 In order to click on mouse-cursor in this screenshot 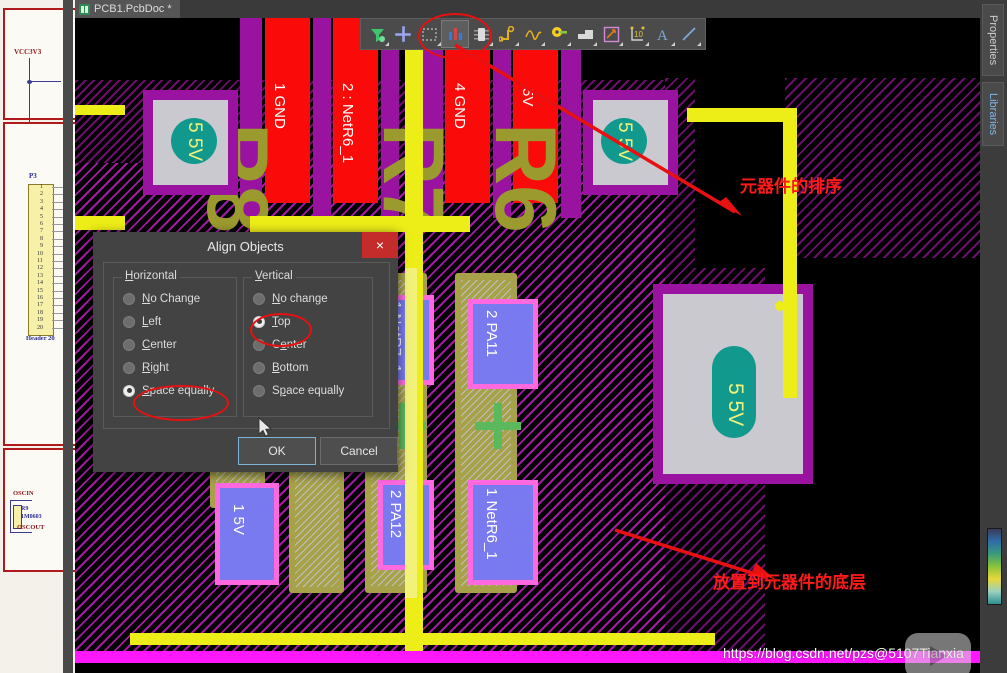, I will do `click(265, 426)`.